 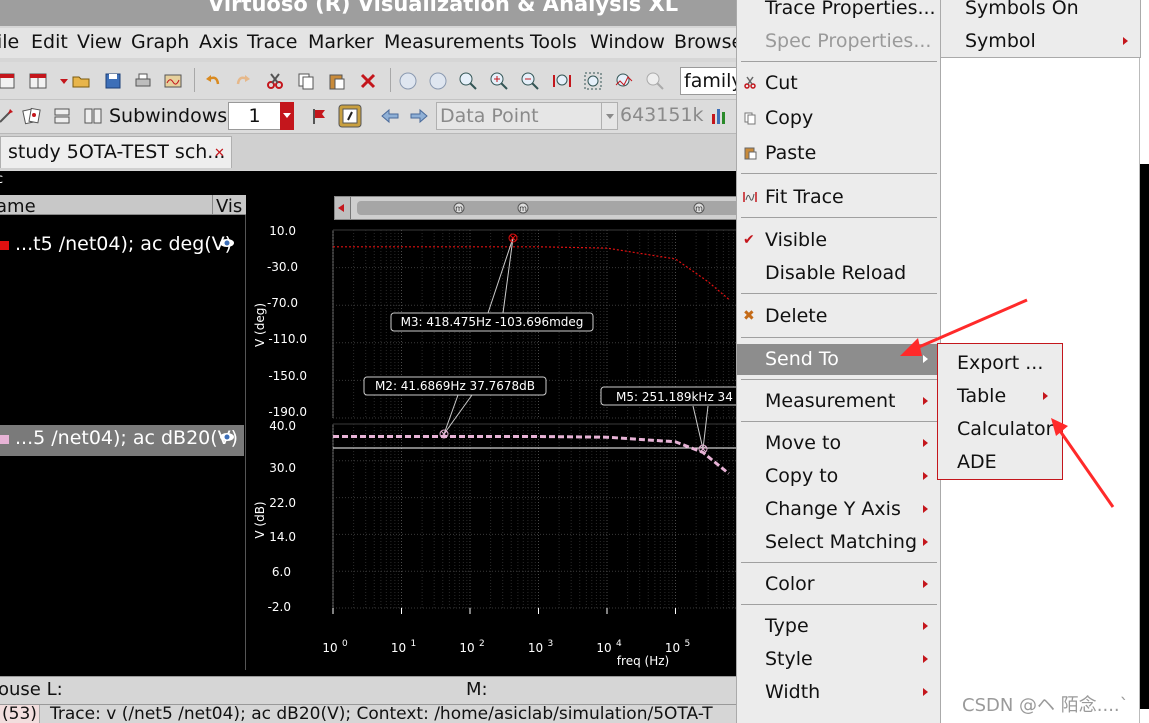 I want to click on cut-icon, so click(x=275, y=81).